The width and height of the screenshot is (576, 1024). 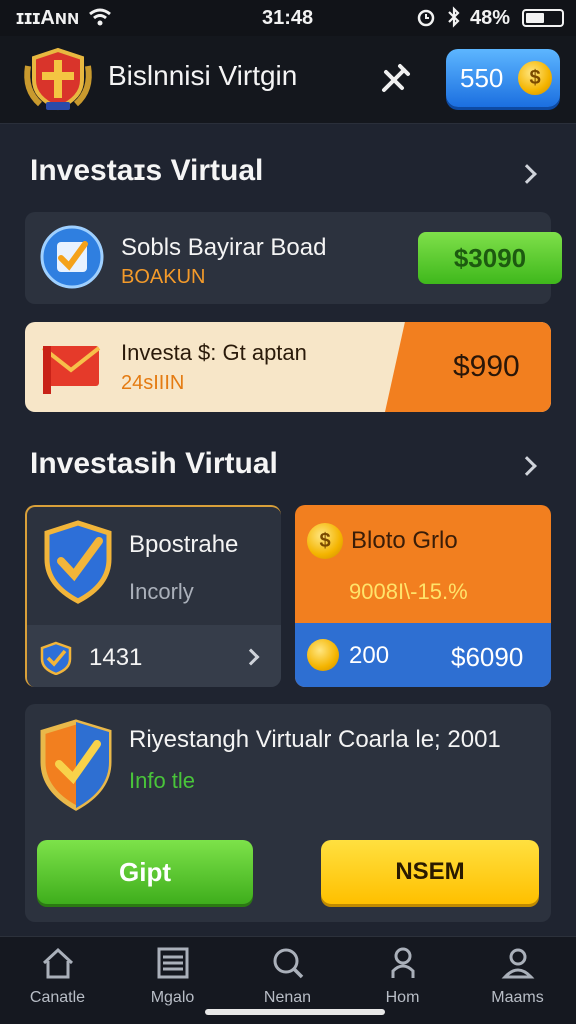 I want to click on app-header: Bislnnisi Virtgin 550 $, so click(x=288, y=80).